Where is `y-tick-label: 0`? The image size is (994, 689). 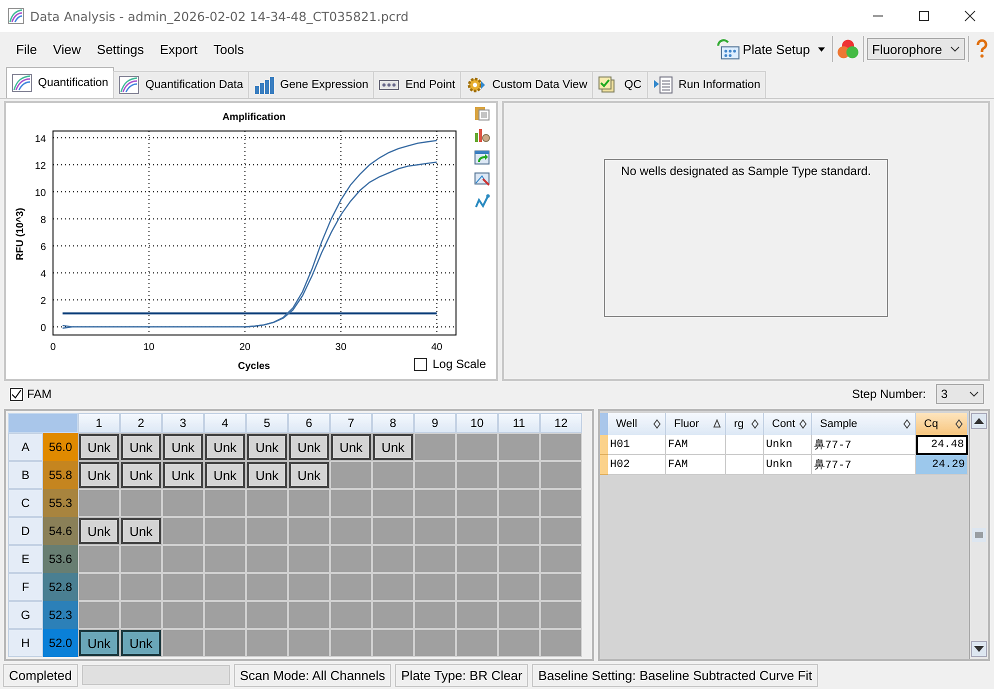 y-tick-label: 0 is located at coordinates (43, 328).